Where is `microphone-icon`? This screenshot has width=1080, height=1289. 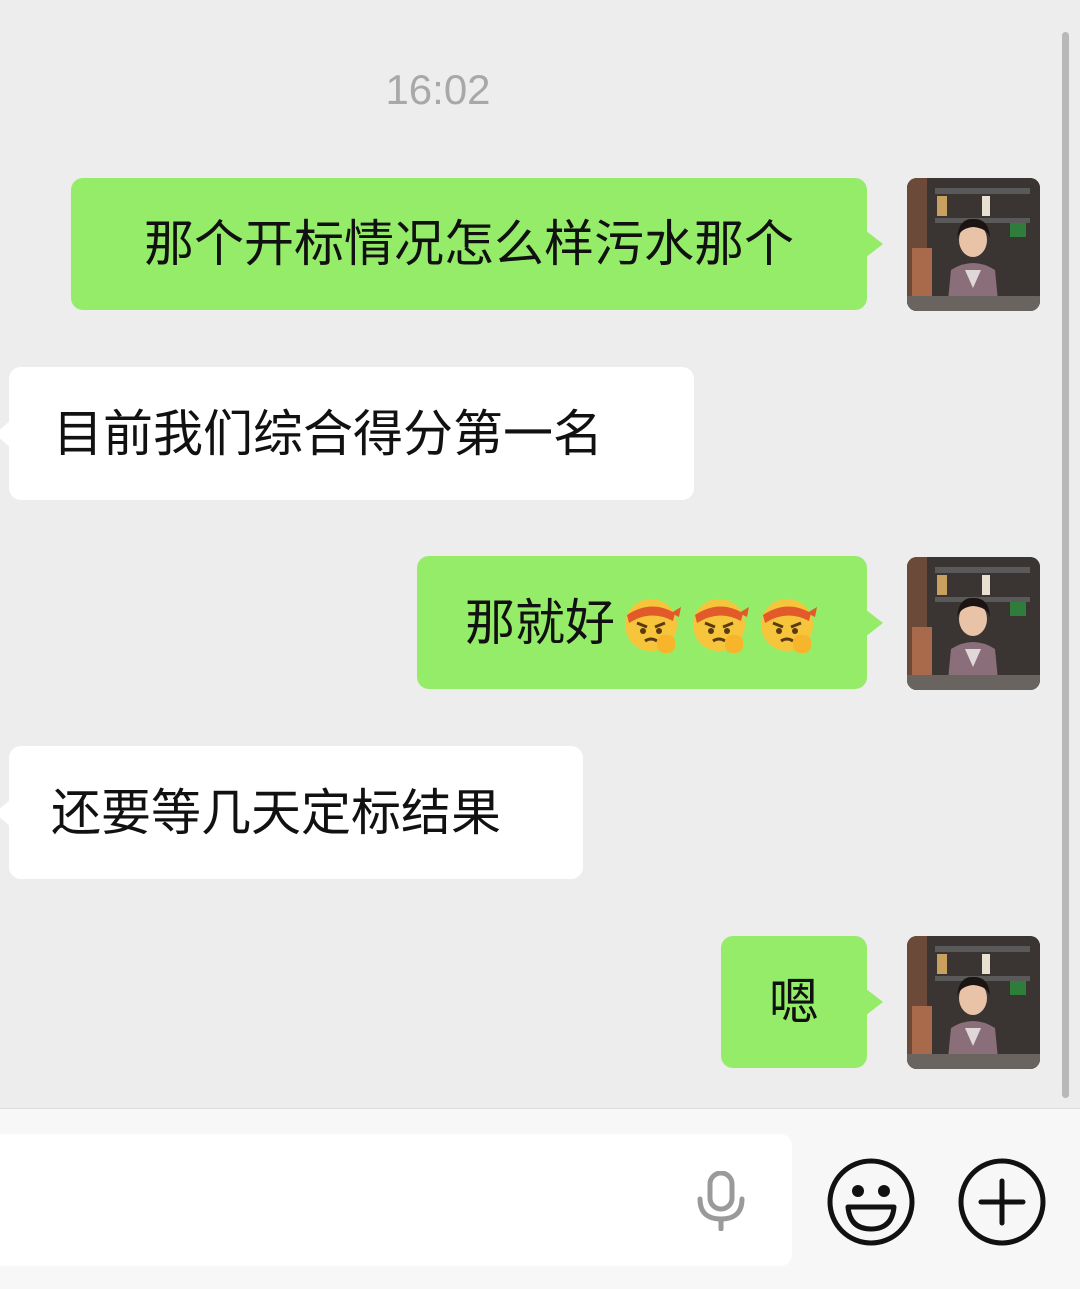 microphone-icon is located at coordinates (721, 1201).